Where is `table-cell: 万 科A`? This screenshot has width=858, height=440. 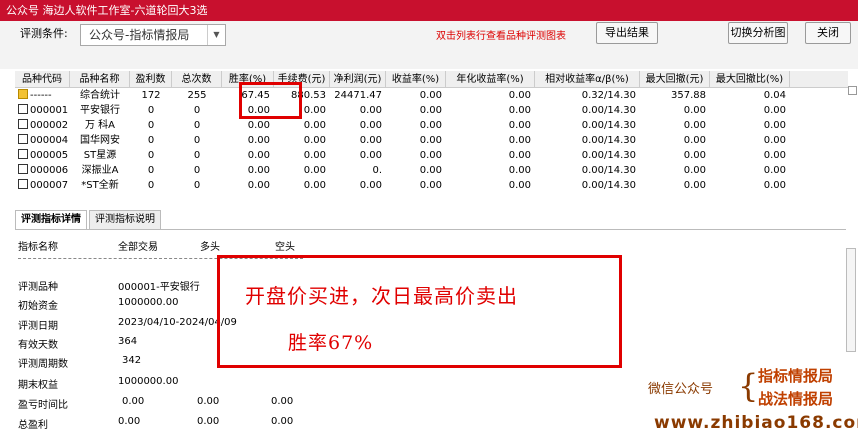 table-cell: 万 科A is located at coordinates (100, 125).